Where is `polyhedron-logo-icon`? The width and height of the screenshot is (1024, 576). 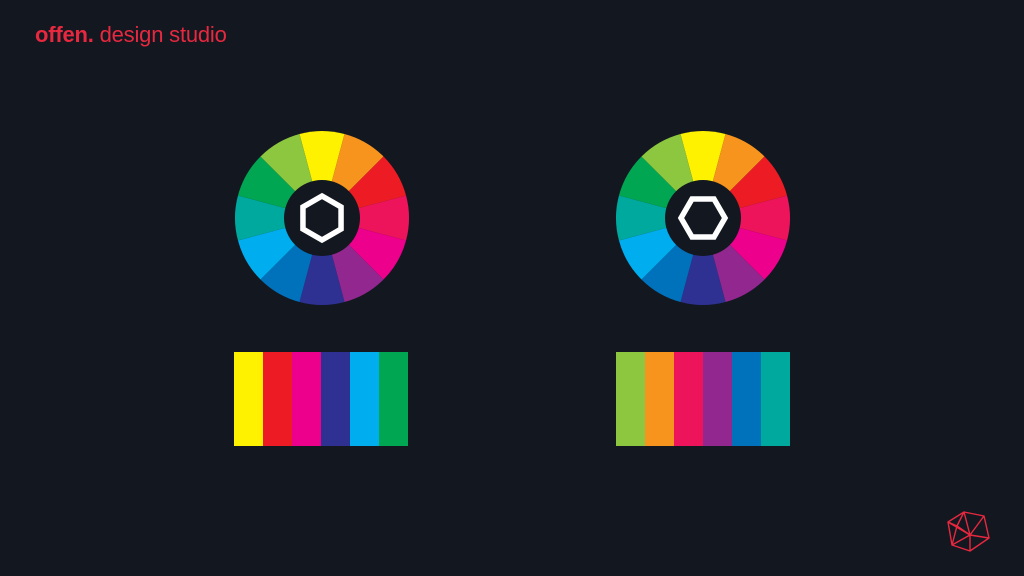 polyhedron-logo-icon is located at coordinates (968, 531).